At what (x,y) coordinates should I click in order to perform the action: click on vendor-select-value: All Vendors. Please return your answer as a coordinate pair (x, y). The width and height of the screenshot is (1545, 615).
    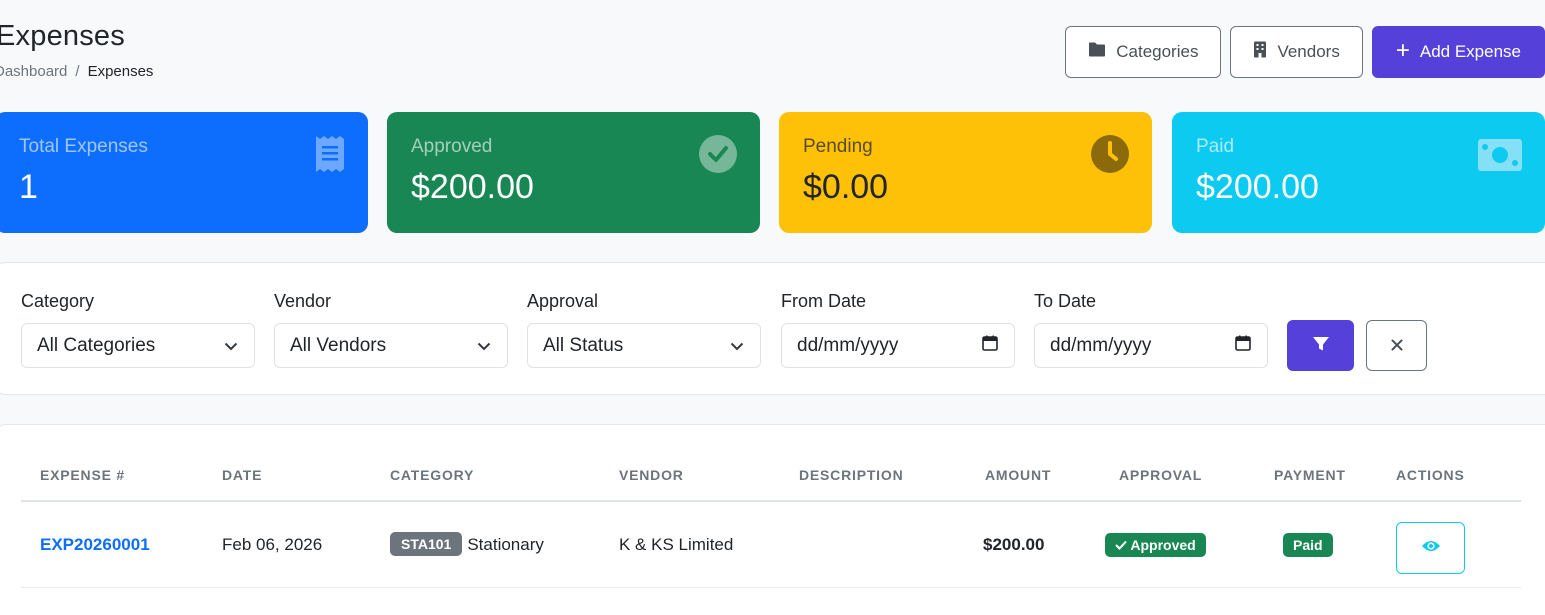
    Looking at the image, I should click on (338, 345).